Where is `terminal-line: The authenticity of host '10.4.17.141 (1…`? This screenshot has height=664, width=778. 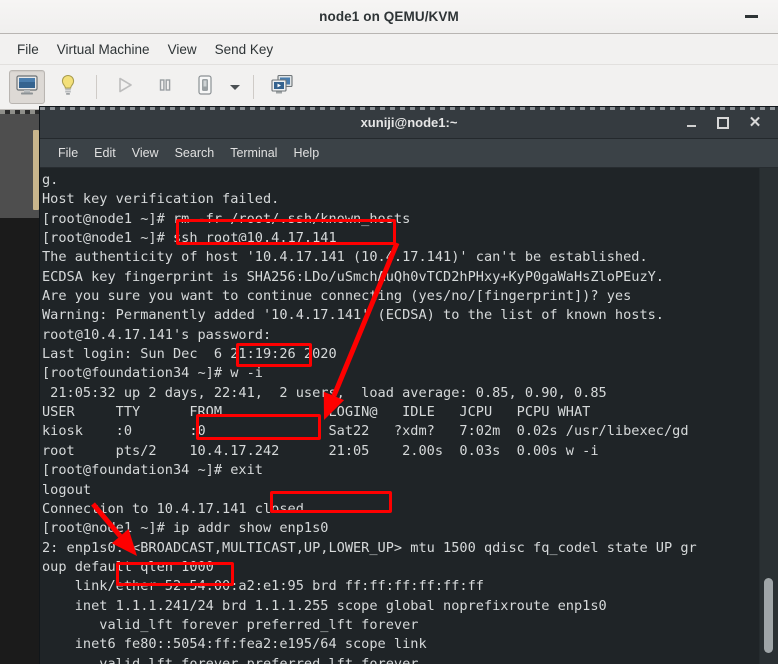 terminal-line: The authenticity of host '10.4.17.141 (1… is located at coordinates (345, 257).